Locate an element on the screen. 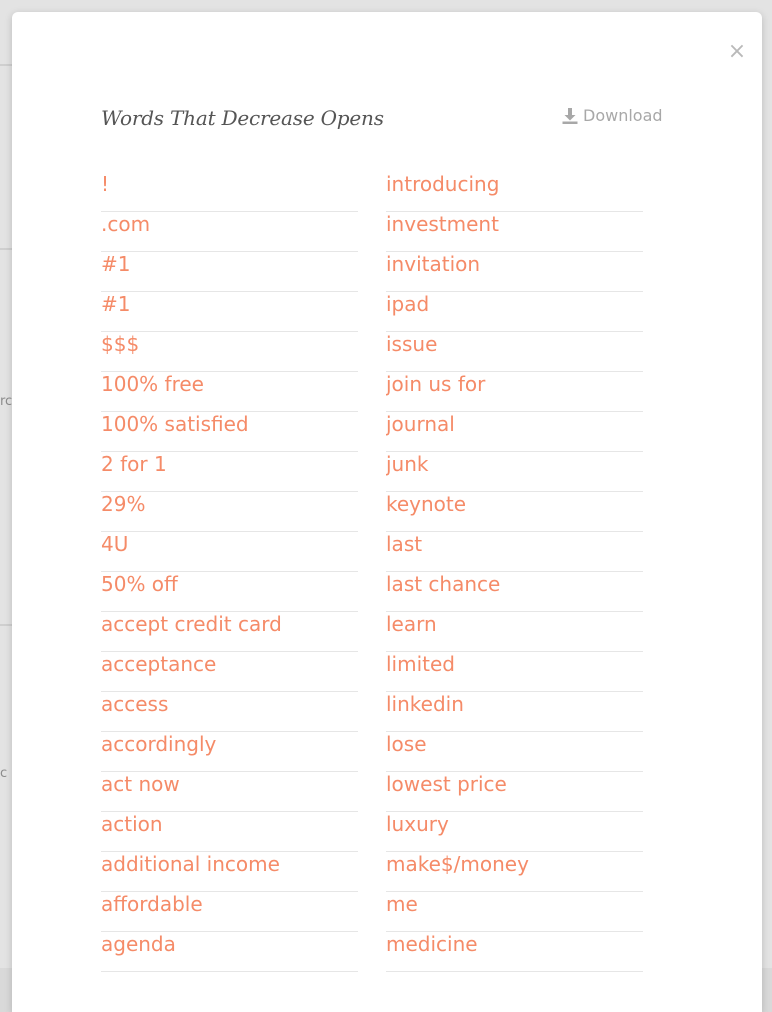  download-label: Download is located at coordinates (623, 115).